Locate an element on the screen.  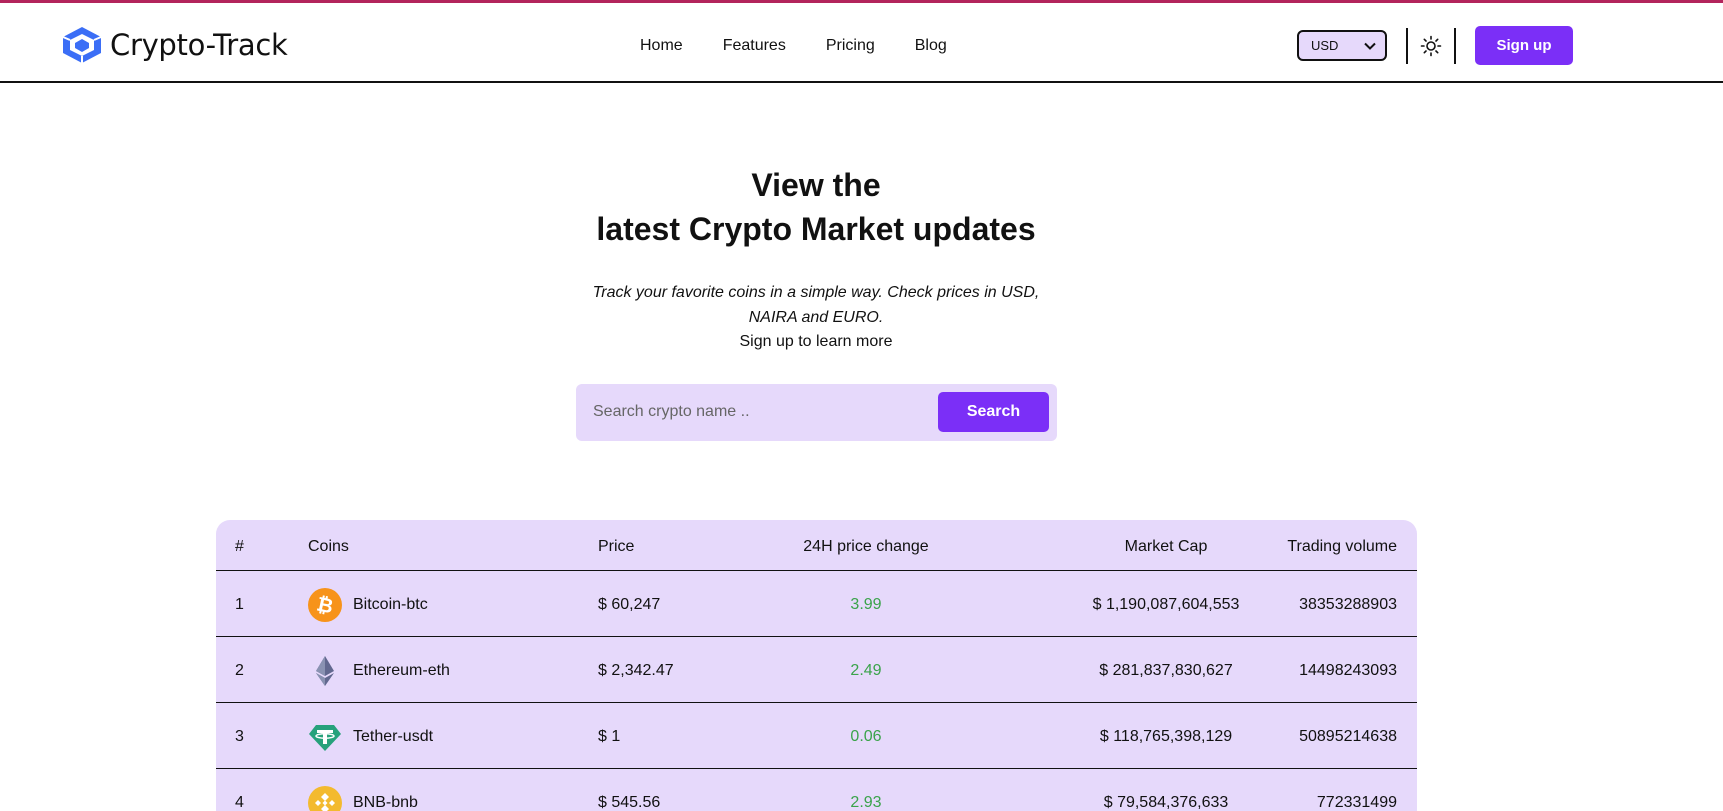
change-cell: 0.06 is located at coordinates (866, 736).